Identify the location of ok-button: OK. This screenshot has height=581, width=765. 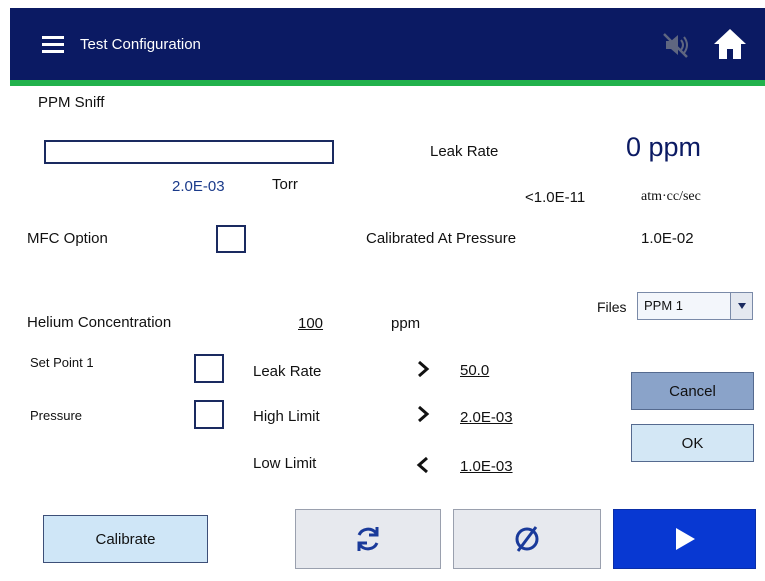
(692, 443).